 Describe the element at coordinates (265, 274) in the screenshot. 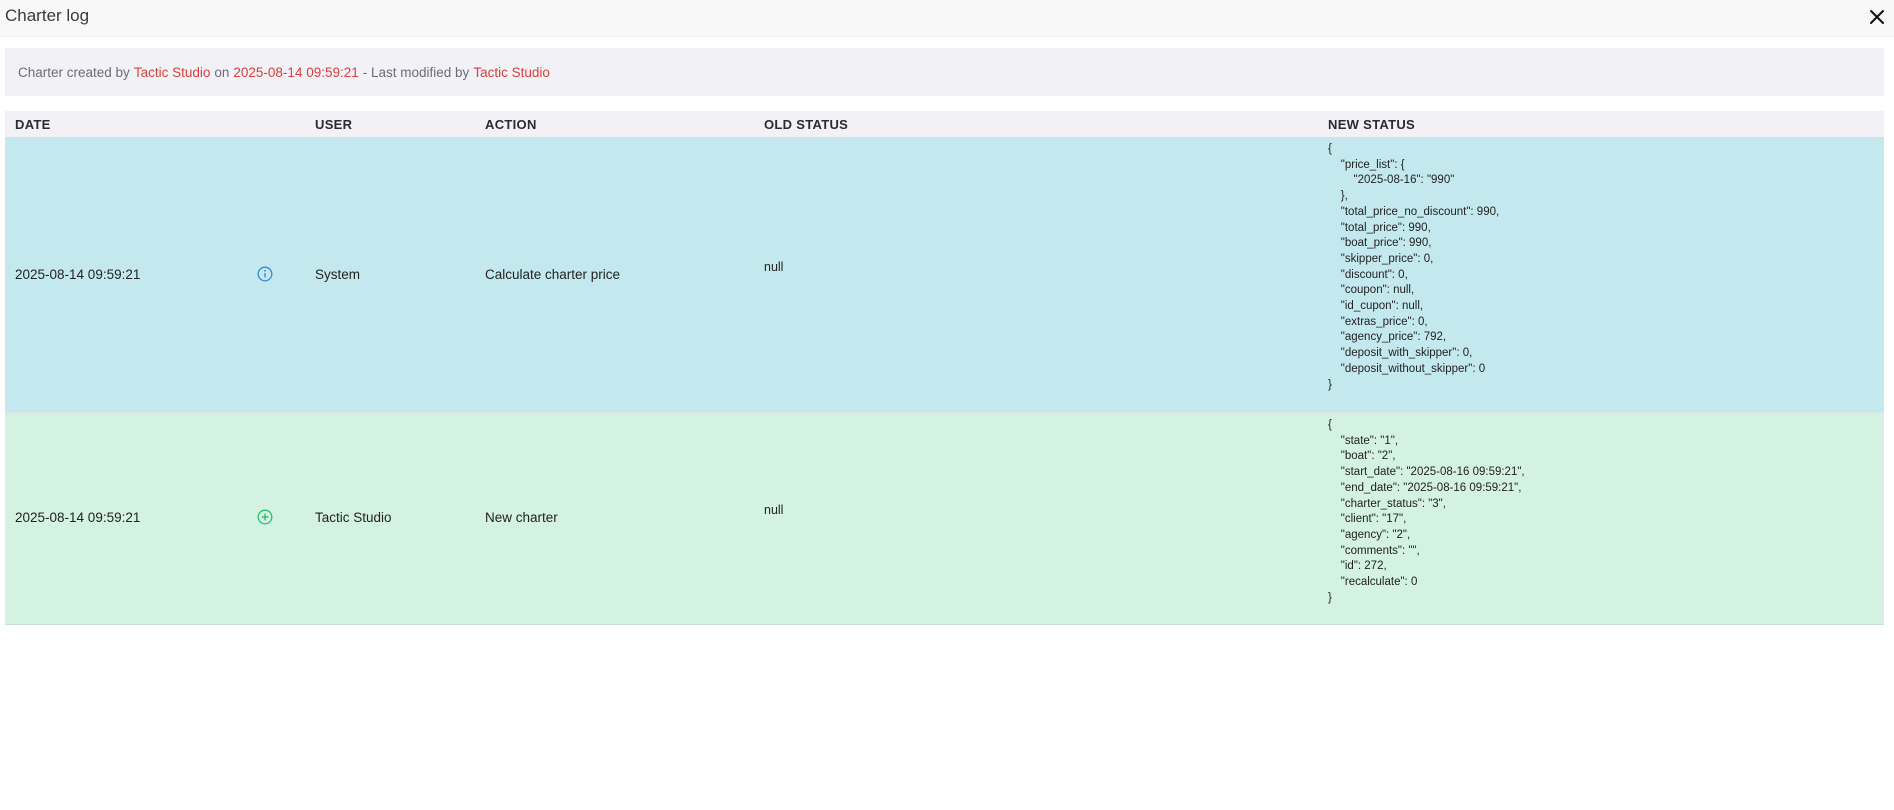

I see `info-icon` at that location.